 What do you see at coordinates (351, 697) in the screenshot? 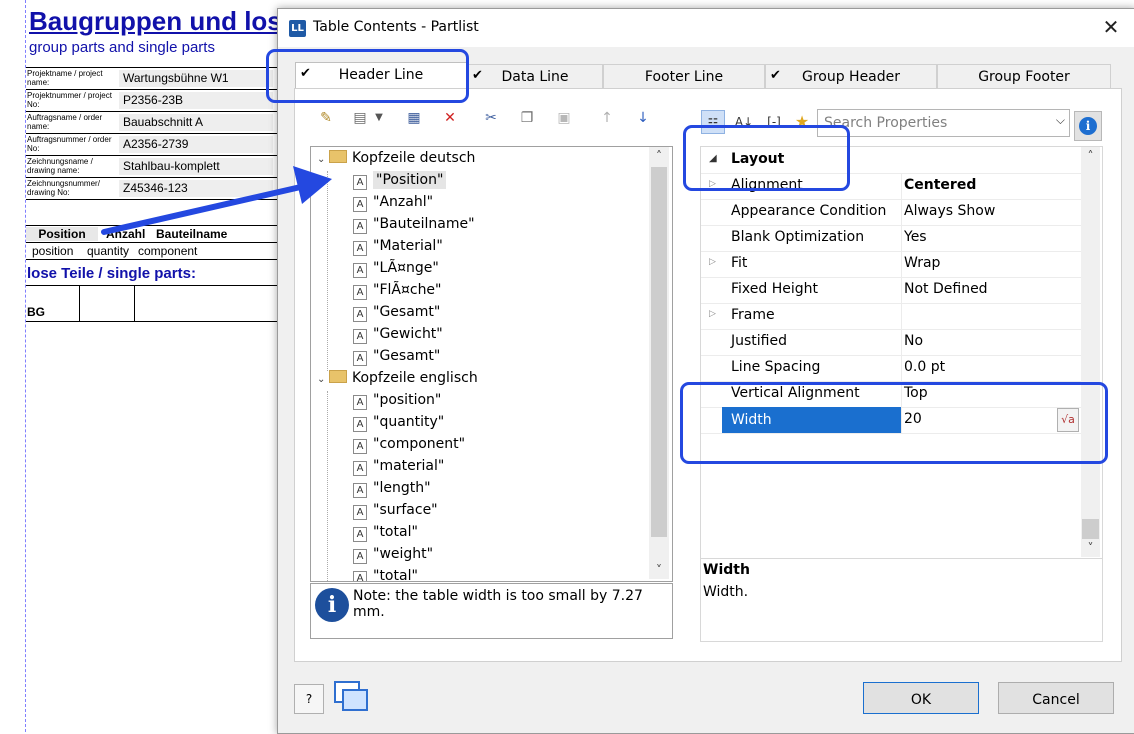
I see `window-preview-icon` at bounding box center [351, 697].